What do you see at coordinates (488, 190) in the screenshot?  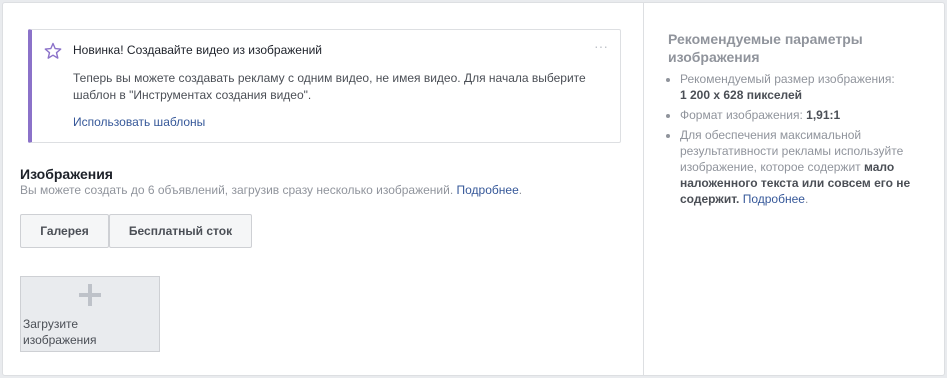 I see `images-learn-more-link: Подробнее` at bounding box center [488, 190].